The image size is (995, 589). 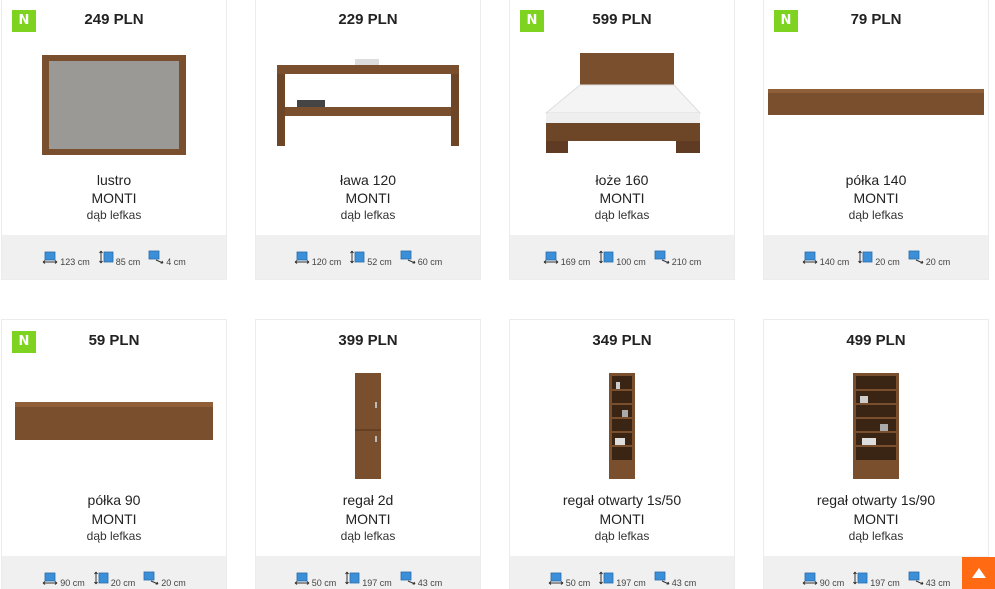 I want to click on product-name: półka 90, so click(x=114, y=500).